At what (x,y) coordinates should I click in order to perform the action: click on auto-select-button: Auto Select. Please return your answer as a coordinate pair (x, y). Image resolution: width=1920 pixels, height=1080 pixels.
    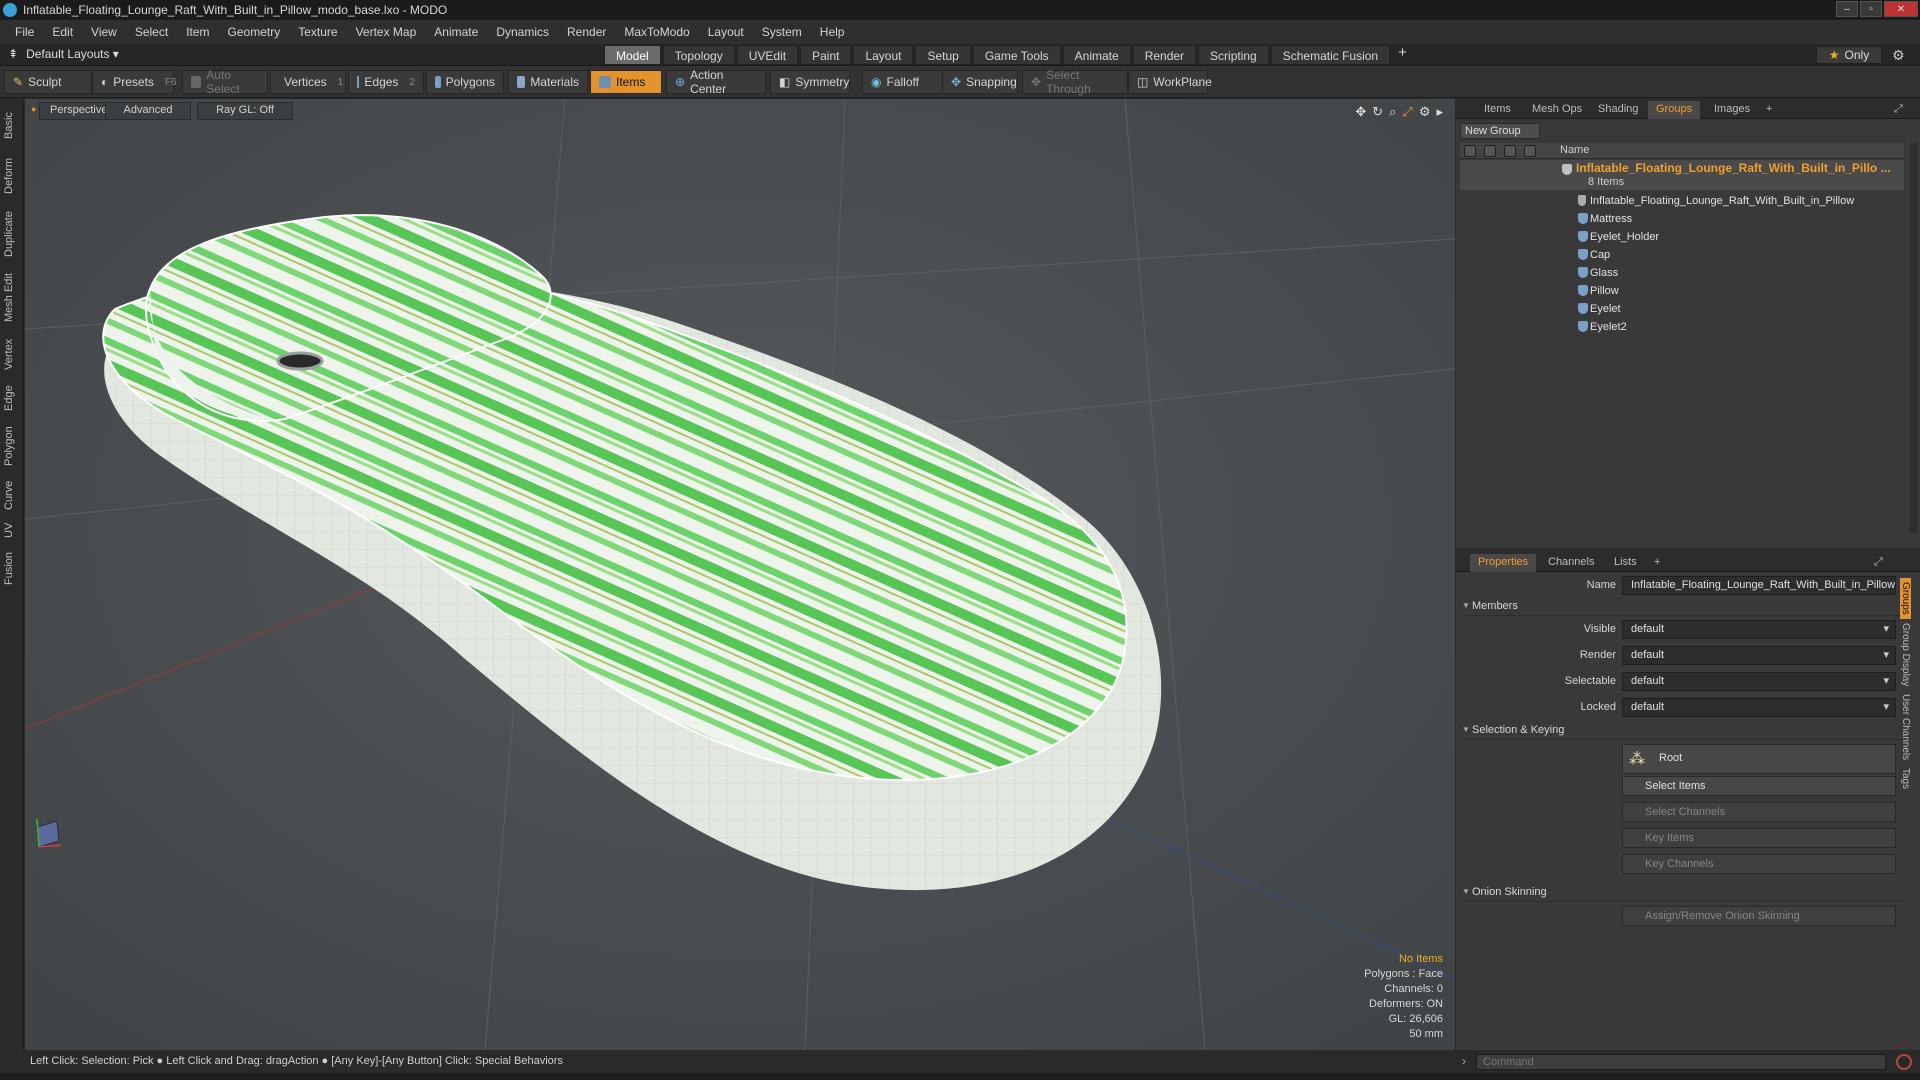
    Looking at the image, I should click on (225, 82).